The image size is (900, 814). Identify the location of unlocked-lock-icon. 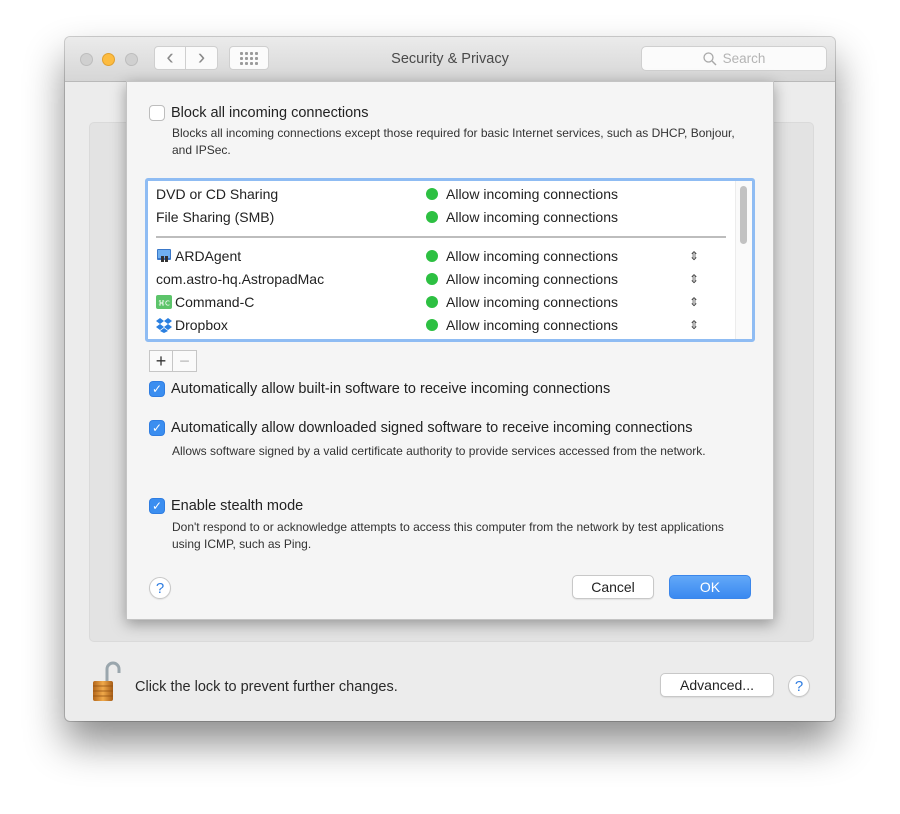
(107, 682).